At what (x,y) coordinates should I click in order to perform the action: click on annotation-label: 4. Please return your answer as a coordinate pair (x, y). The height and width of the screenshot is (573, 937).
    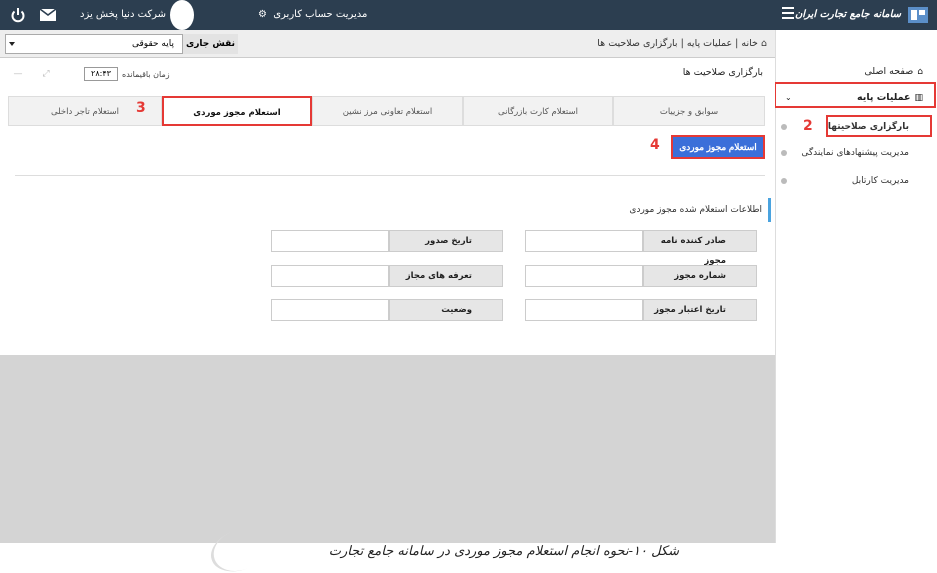
    Looking at the image, I should click on (655, 145).